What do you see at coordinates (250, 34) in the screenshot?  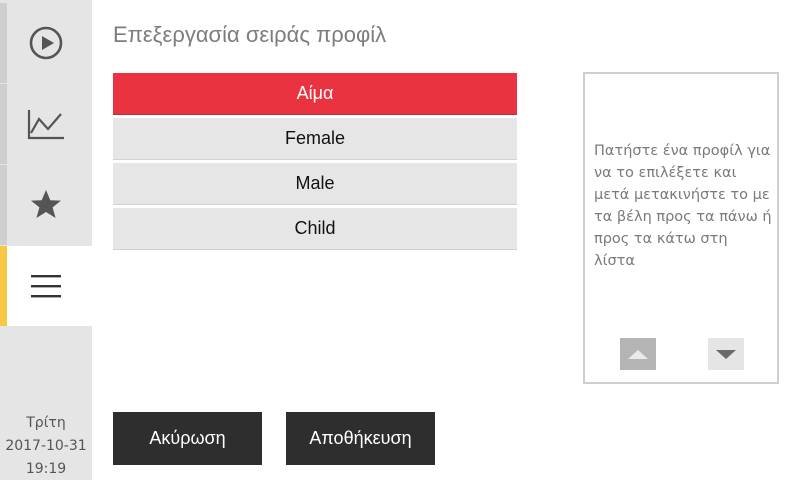 I see `page-title: Επεξεργασία σειράς προφίλ` at bounding box center [250, 34].